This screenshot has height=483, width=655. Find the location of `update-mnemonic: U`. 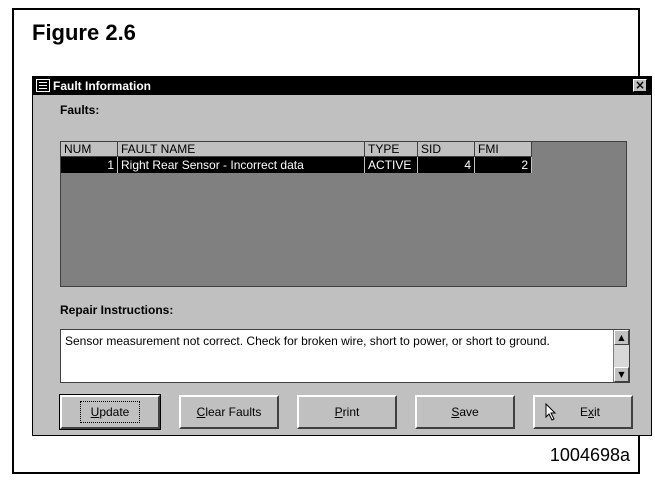

update-mnemonic: U is located at coordinates (95, 412).